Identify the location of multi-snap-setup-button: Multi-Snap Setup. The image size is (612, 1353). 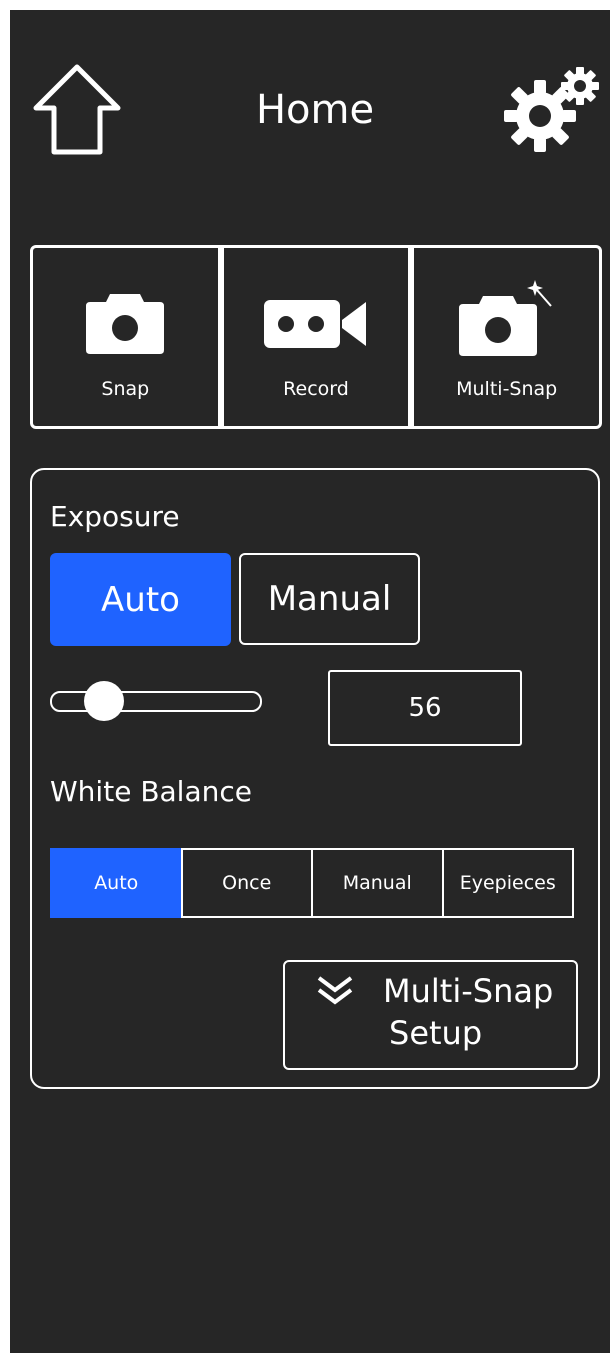
(430, 1015).